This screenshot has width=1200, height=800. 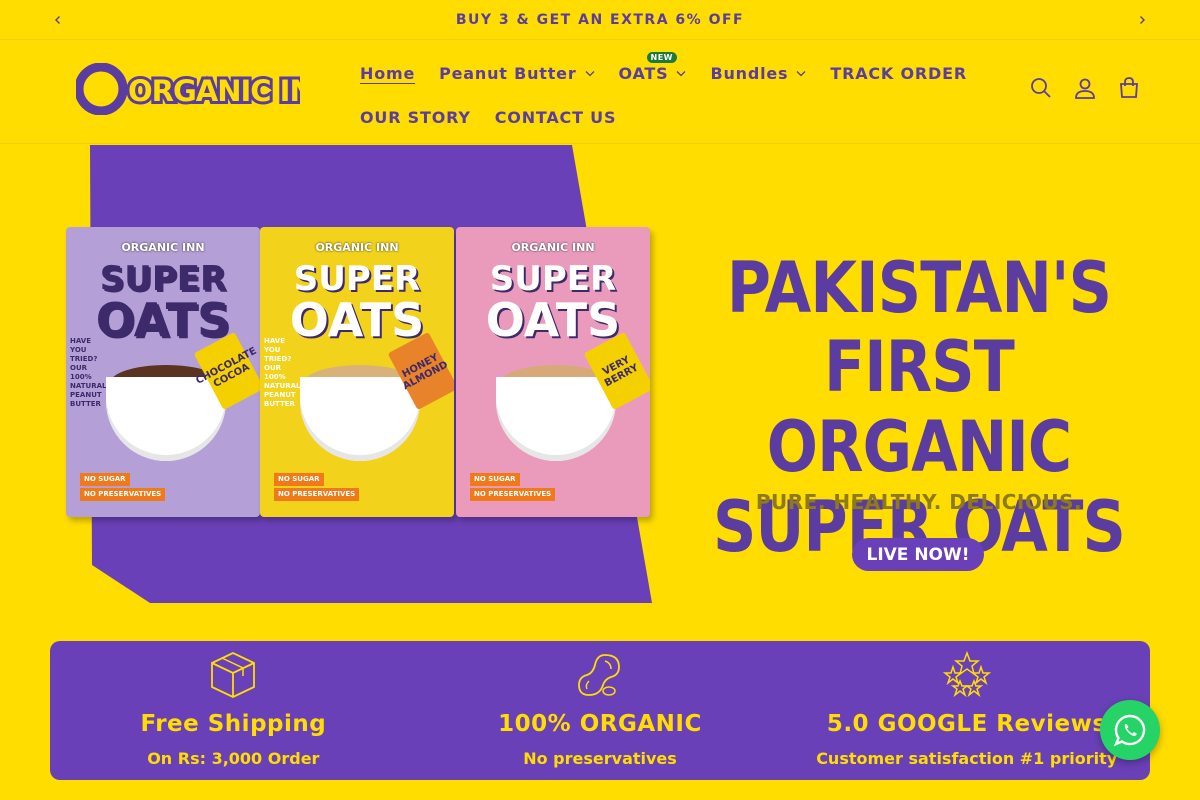 What do you see at coordinates (1142, 20) in the screenshot?
I see `chevron-right-icon` at bounding box center [1142, 20].